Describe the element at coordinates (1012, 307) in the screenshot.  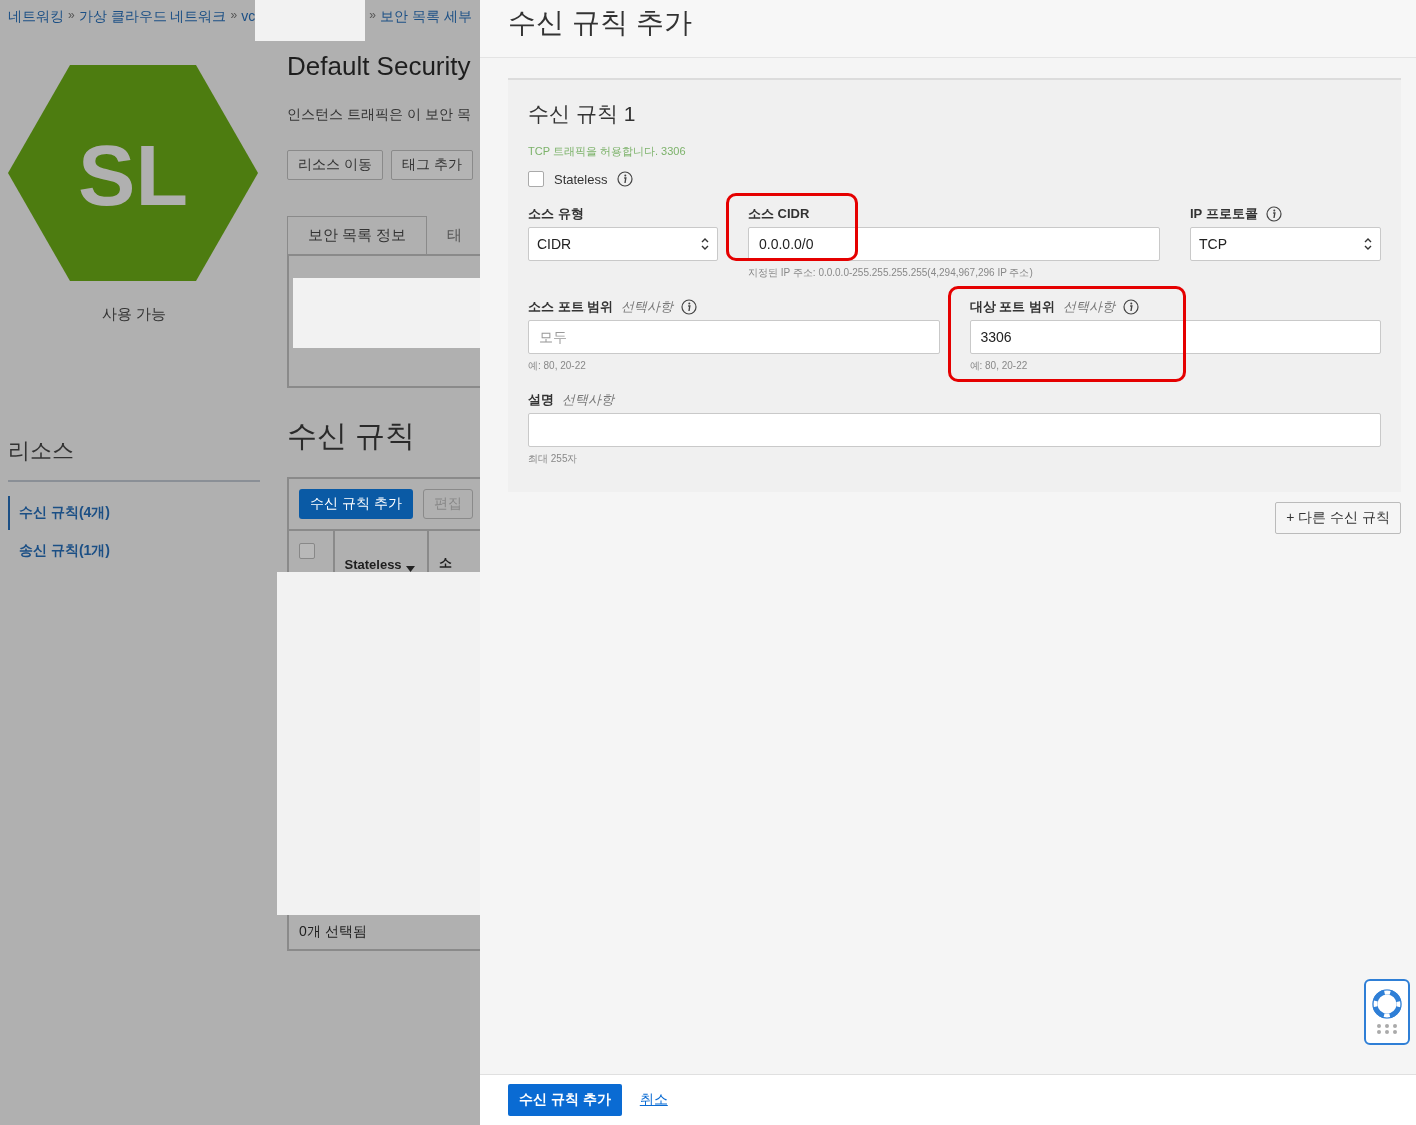
I see `field-label: 대상 포트 범위` at that location.